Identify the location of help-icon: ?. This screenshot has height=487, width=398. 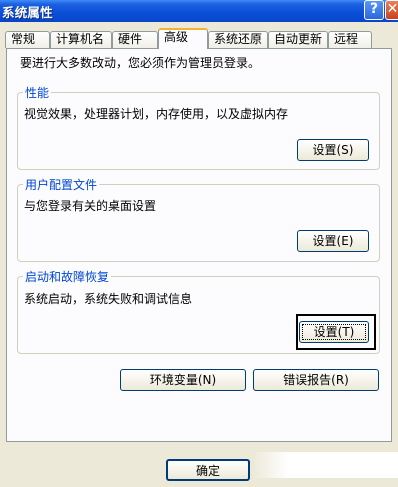
(374, 9).